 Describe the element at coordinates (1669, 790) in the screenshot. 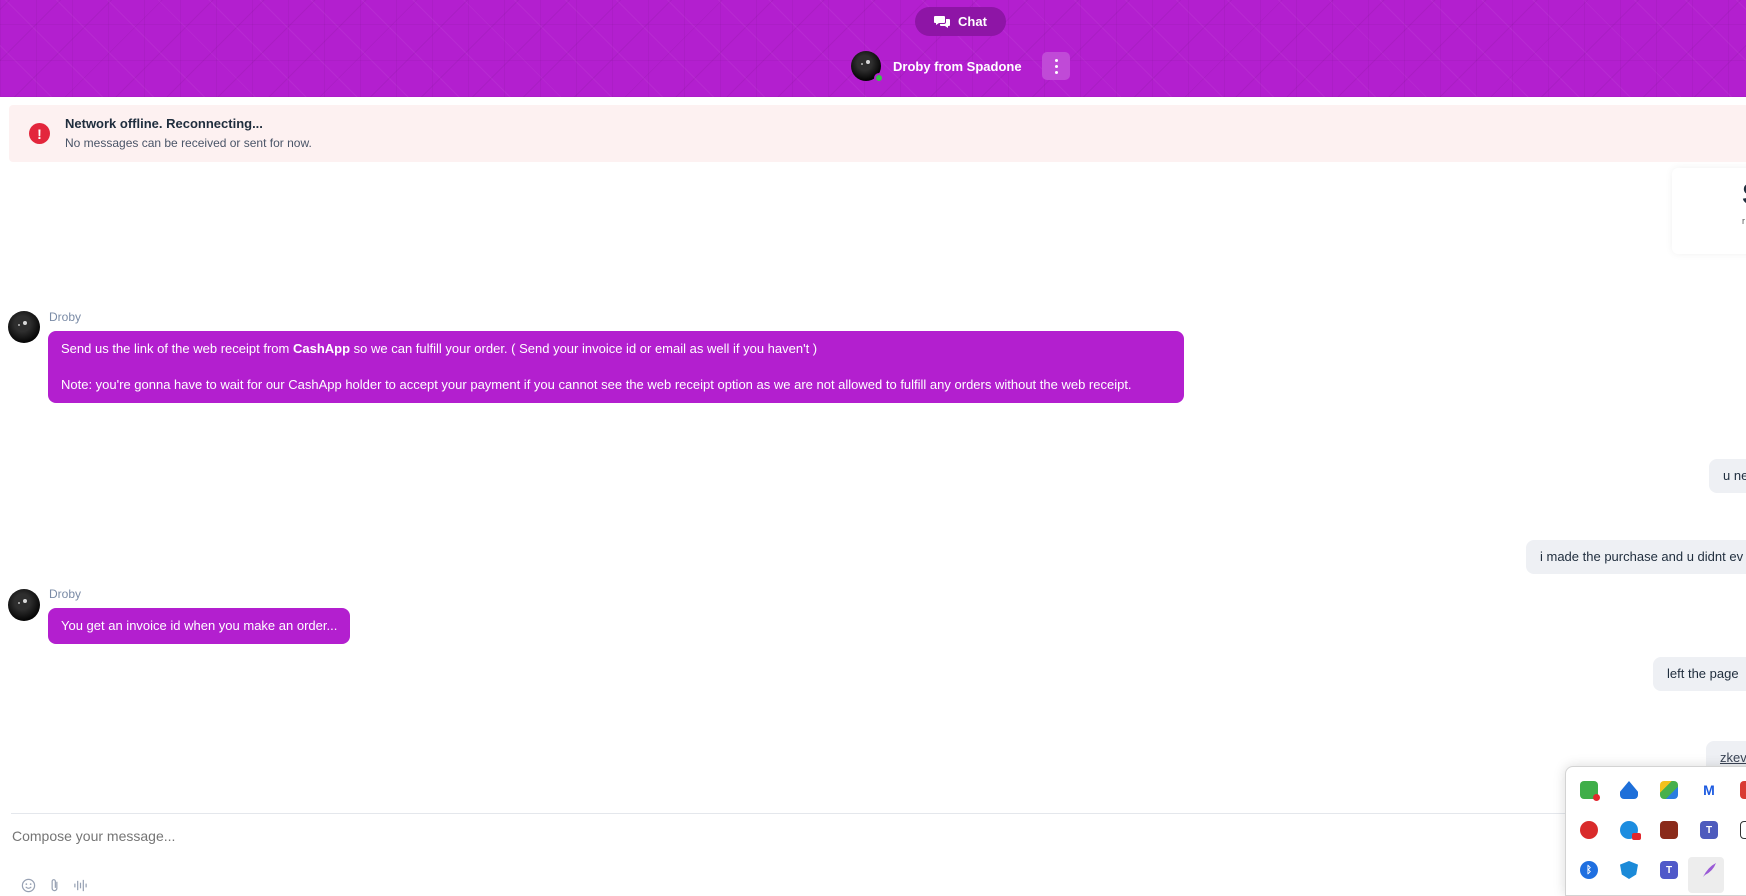

I see `bluestacks-icon` at that location.